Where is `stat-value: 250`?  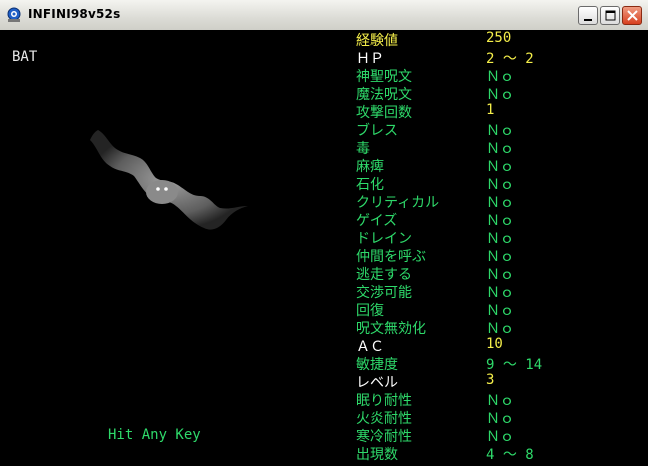
stat-value: 250 is located at coordinates (499, 38).